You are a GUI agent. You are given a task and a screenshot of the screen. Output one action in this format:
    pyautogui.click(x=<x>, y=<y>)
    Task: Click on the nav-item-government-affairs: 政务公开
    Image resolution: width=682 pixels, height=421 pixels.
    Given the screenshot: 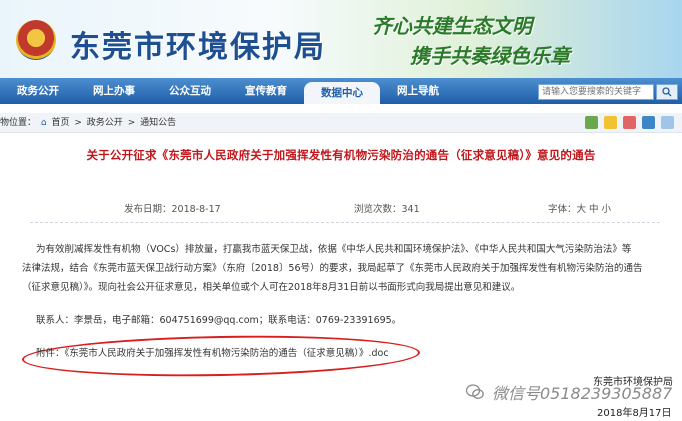 What is the action you would take?
    pyautogui.click(x=38, y=91)
    